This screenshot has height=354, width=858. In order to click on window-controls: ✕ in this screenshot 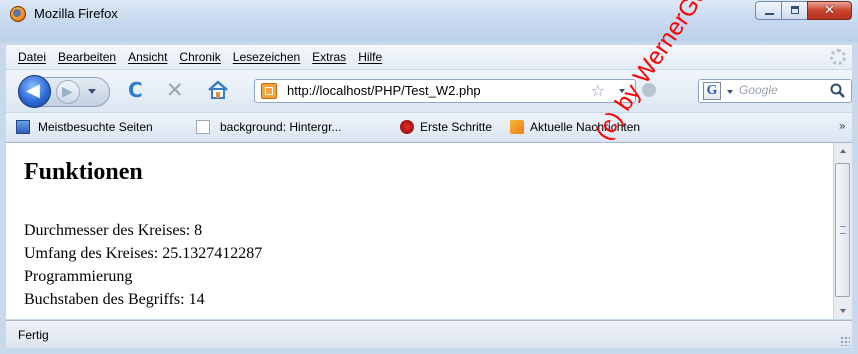, I will do `click(803, 11)`.